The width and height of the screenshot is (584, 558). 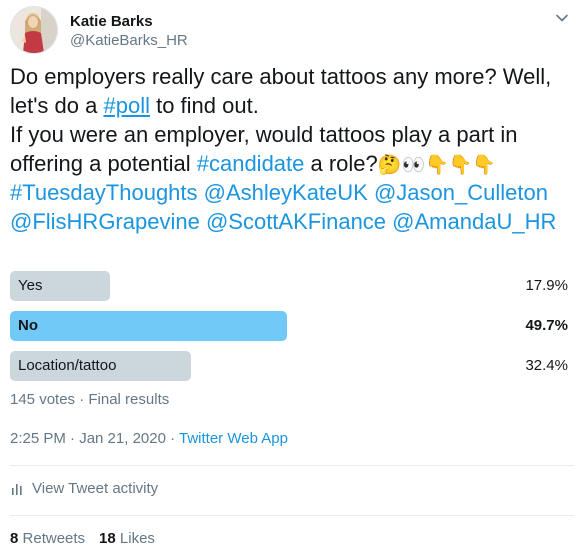 I want to click on mention-link: @FlisHRGrapevine, so click(x=105, y=221).